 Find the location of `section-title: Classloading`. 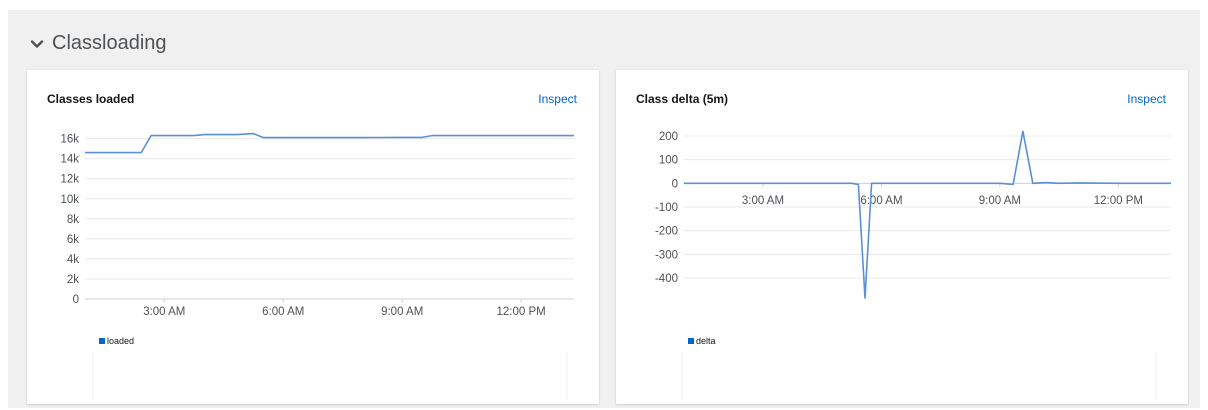

section-title: Classloading is located at coordinates (109, 43).